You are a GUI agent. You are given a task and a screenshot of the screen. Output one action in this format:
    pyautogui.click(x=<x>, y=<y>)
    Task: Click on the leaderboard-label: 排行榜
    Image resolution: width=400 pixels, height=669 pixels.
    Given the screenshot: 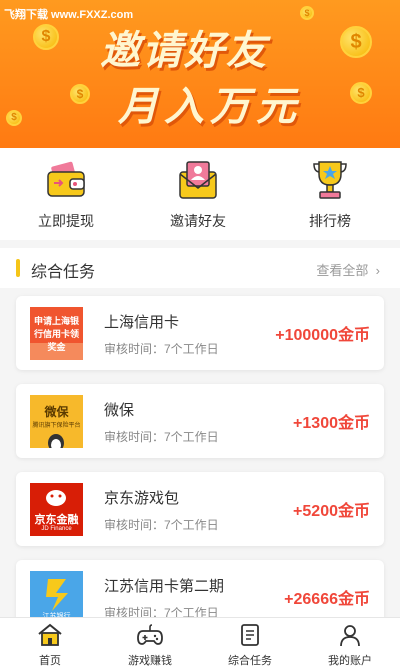 What is the action you would take?
    pyautogui.click(x=330, y=221)
    